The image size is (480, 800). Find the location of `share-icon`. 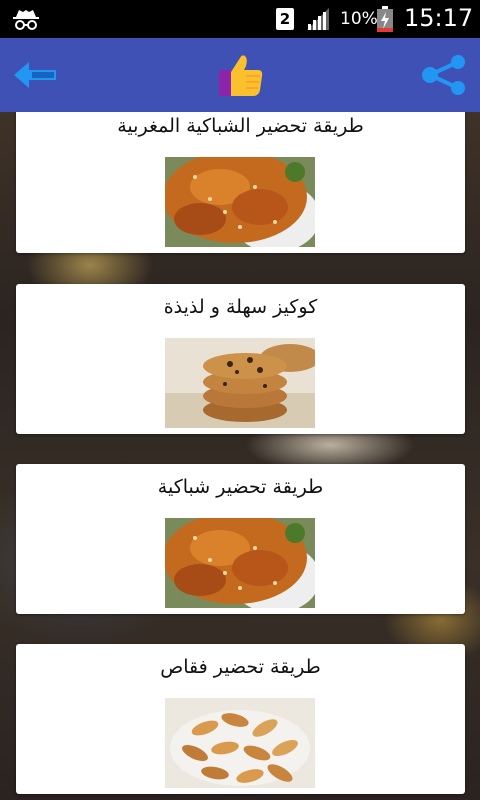

share-icon is located at coordinates (444, 75).